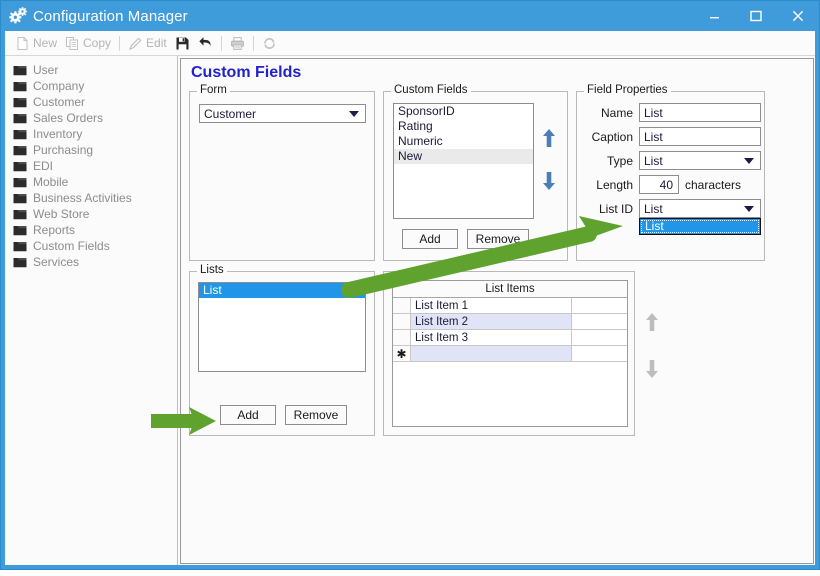 The height and width of the screenshot is (576, 820). Describe the element at coordinates (798, 16) in the screenshot. I see `close-button` at that location.